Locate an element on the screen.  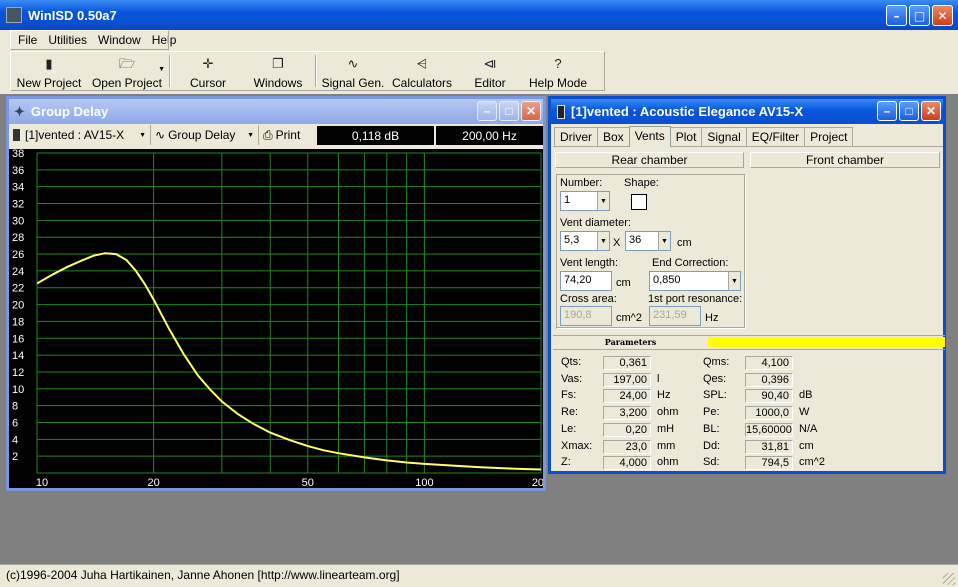
vent-diameter-select: 5,3 ▼ is located at coordinates (585, 241).